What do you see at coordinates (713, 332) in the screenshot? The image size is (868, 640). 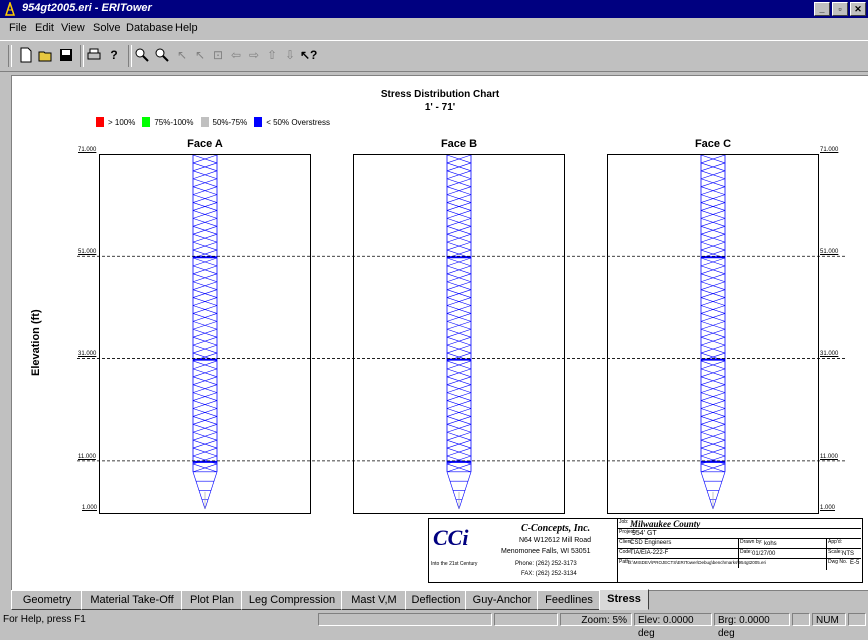 I see `face-c-tower` at bounding box center [713, 332].